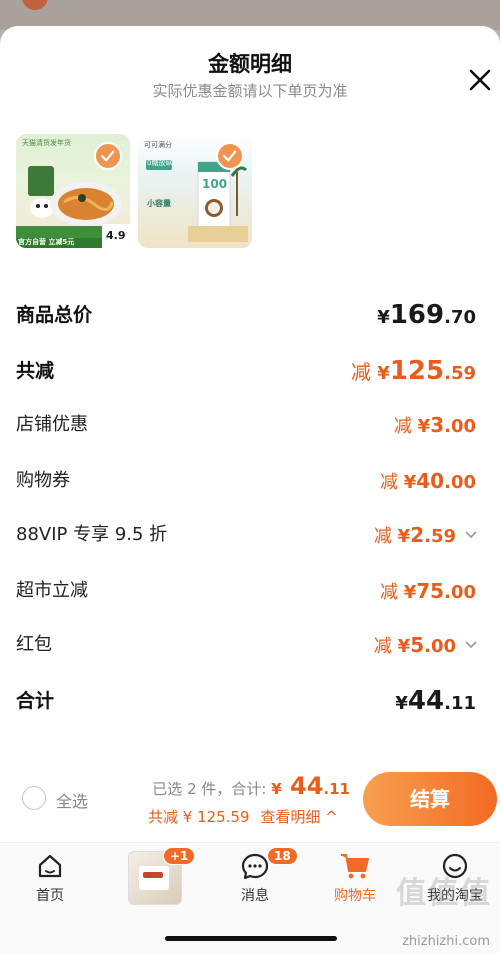 The image size is (500, 953). I want to click on message-icon, so click(255, 866).